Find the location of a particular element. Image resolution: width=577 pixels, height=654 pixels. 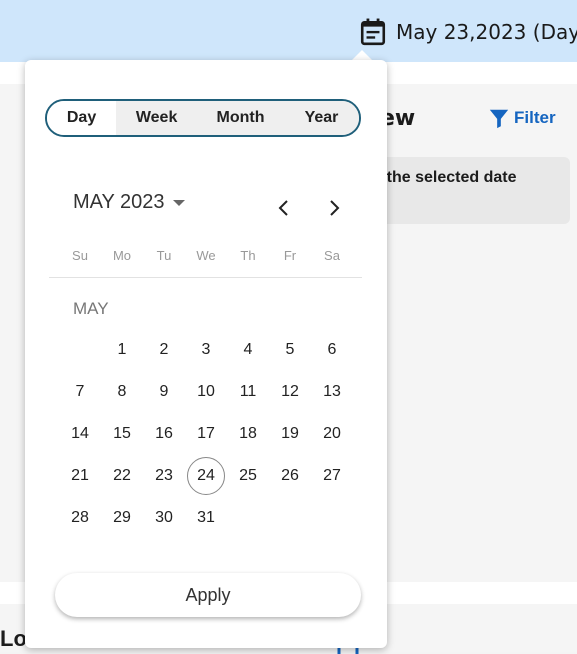

notice-line-1: r the selected date is located at coordinates (446, 177).